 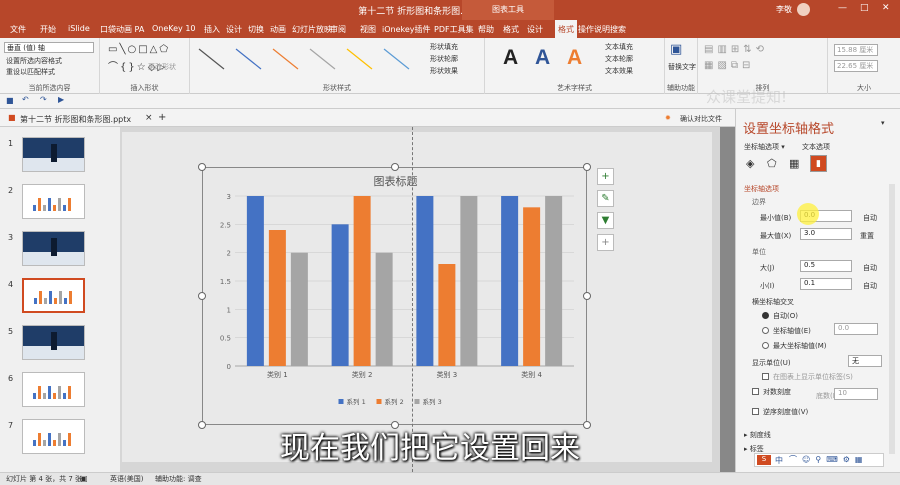 What do you see at coordinates (605, 176) in the screenshot?
I see `chart-elements-button: +` at bounding box center [605, 176].